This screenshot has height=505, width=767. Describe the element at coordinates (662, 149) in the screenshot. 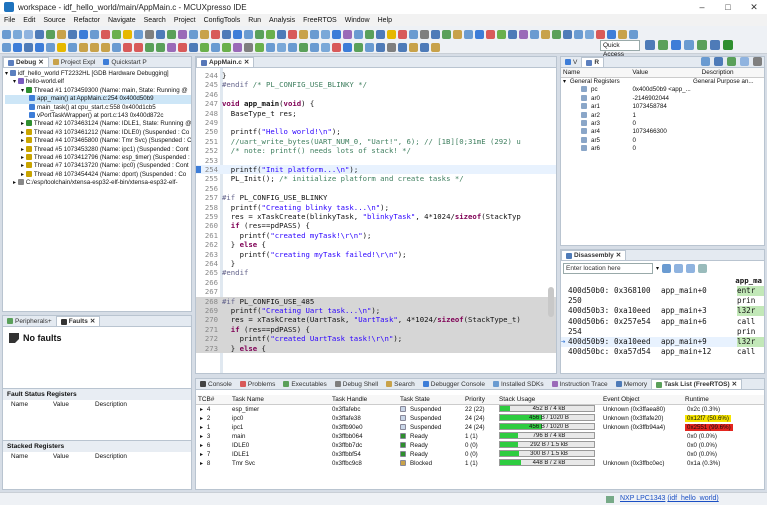

I see `register-row: ar6 0` at that location.